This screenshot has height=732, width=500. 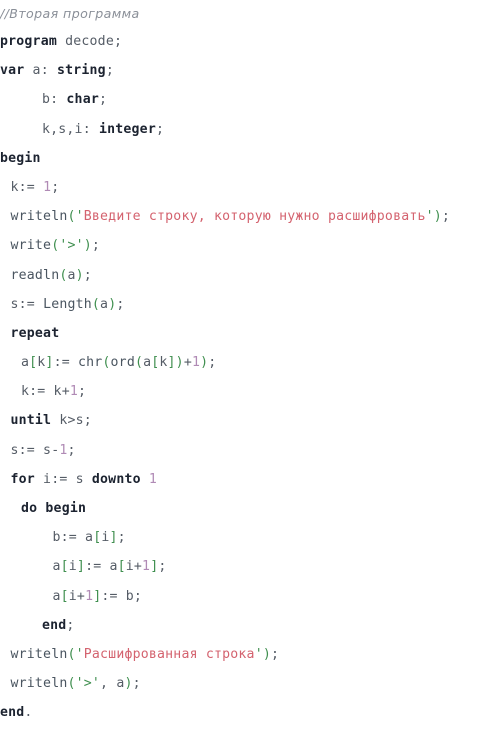 I want to click on token-ident: decode, so click(x=85, y=41).